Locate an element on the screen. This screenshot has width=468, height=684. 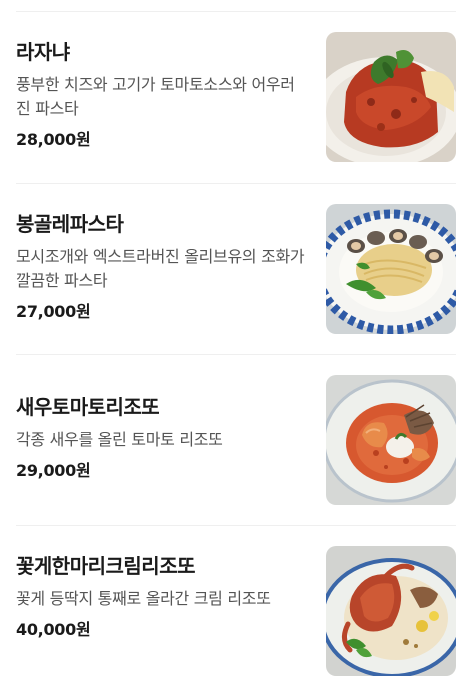
lasagna-photo-graphic is located at coordinates (391, 97).